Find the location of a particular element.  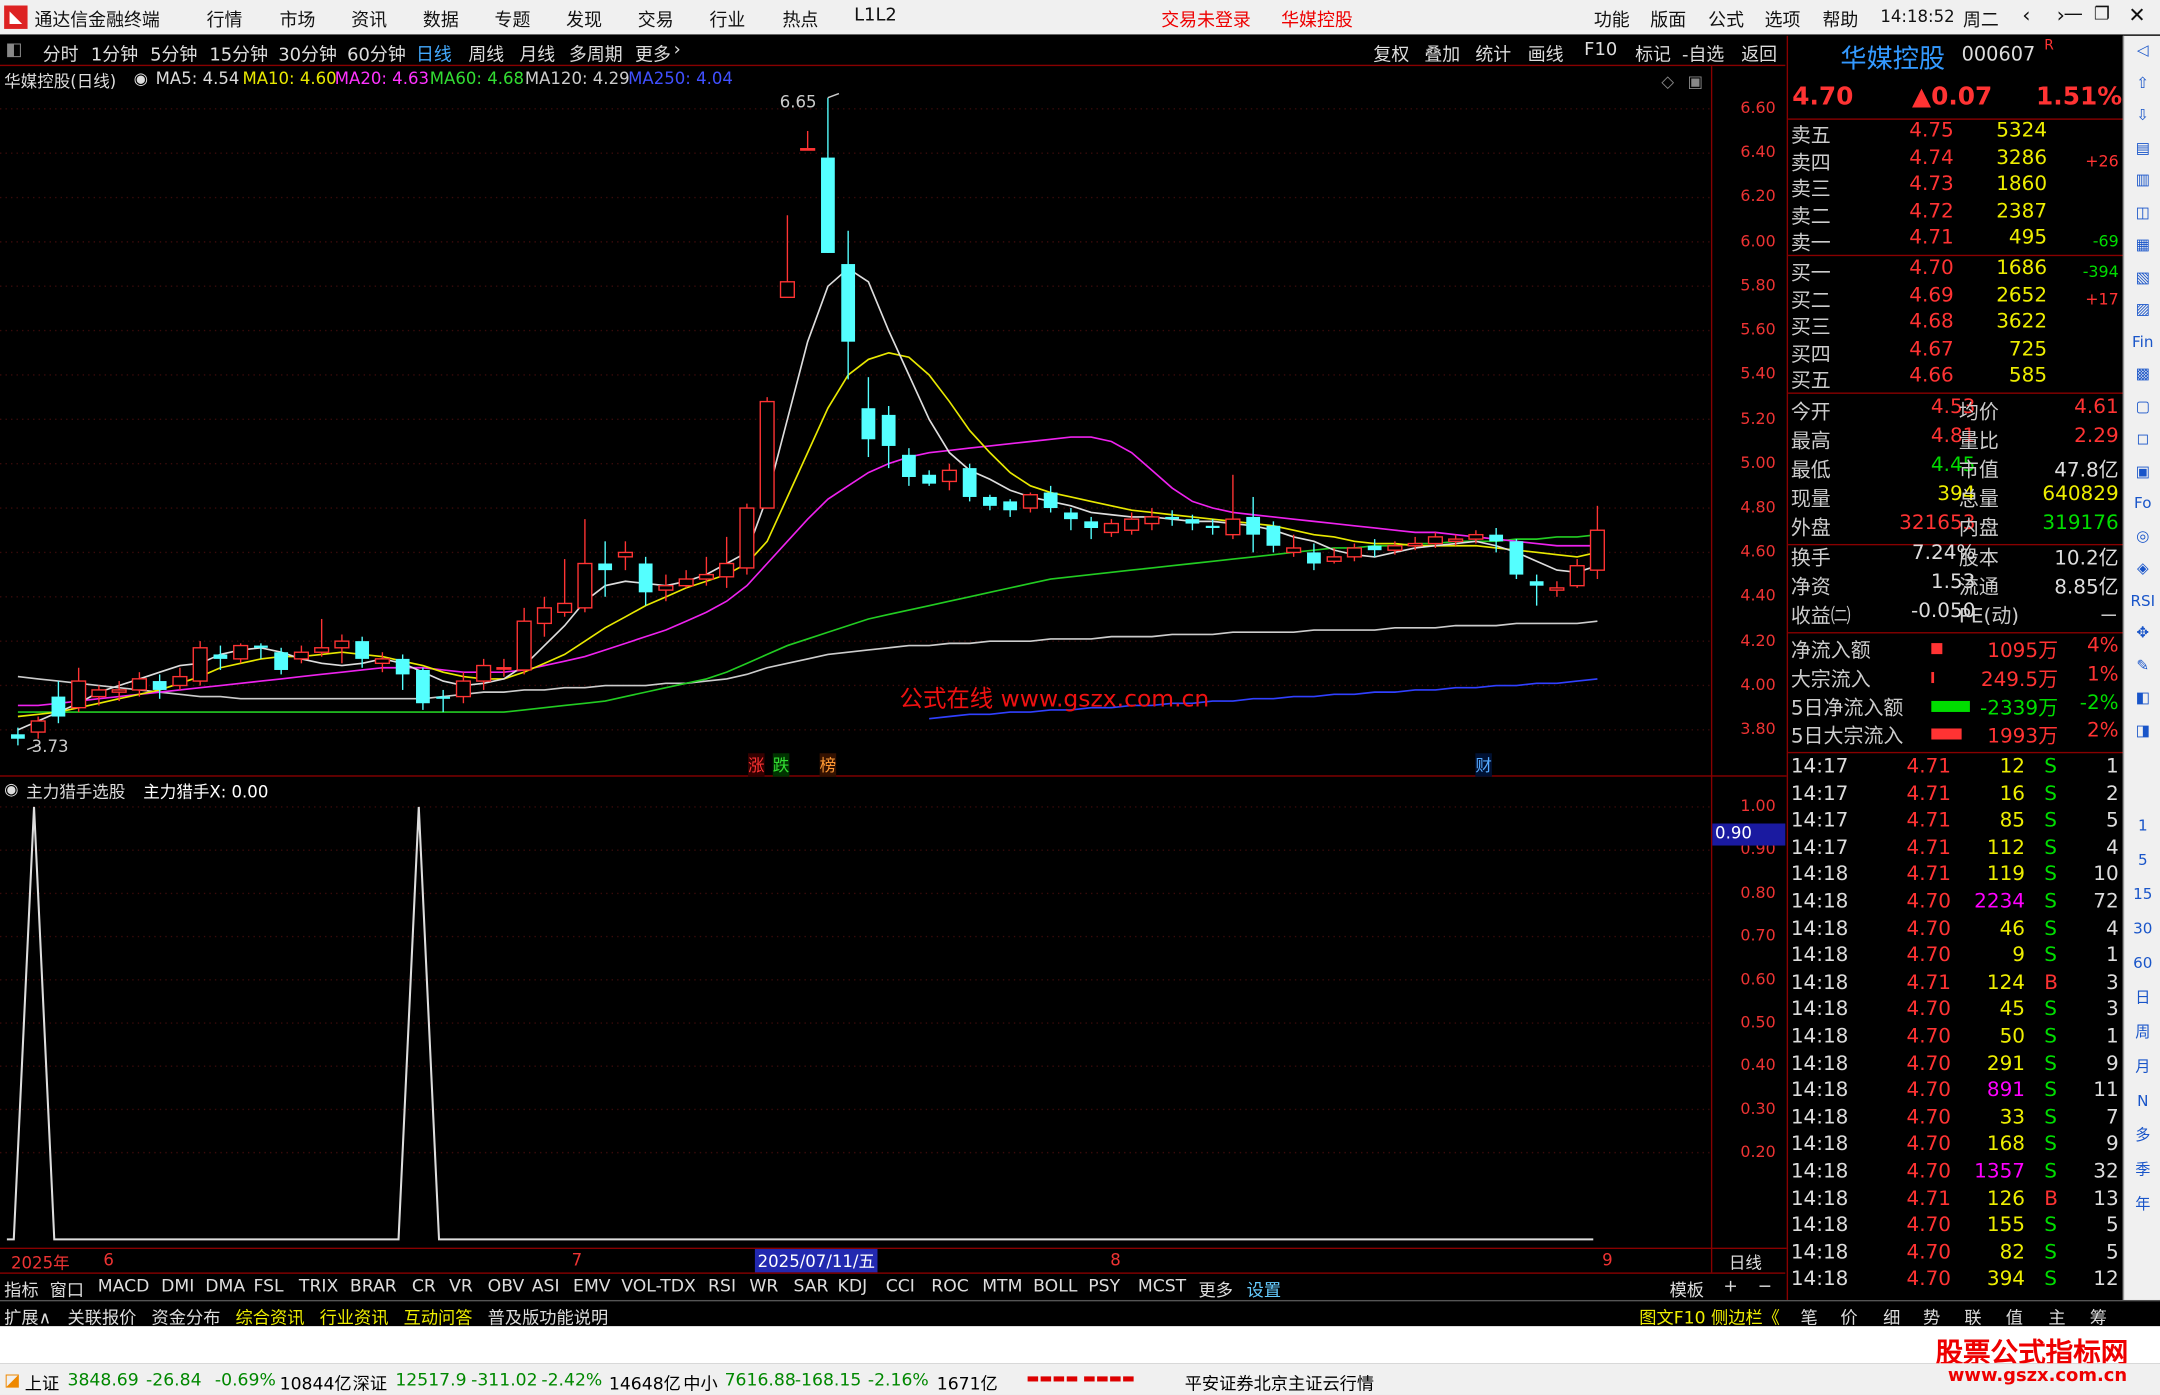

close-icon: ✕ is located at coordinates (2136, 15).